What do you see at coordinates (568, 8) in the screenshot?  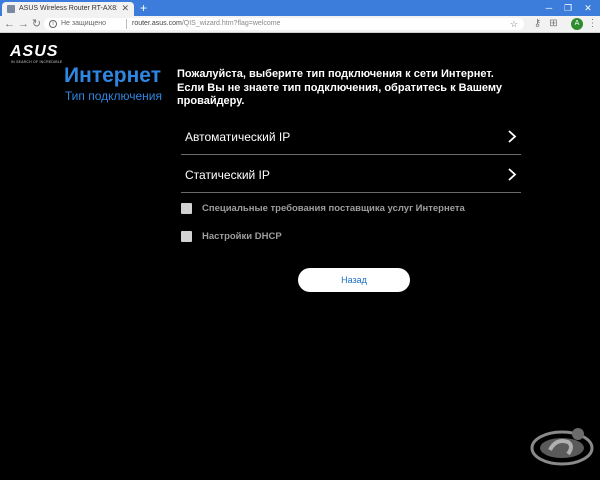 I see `maximize-icon: ❐` at bounding box center [568, 8].